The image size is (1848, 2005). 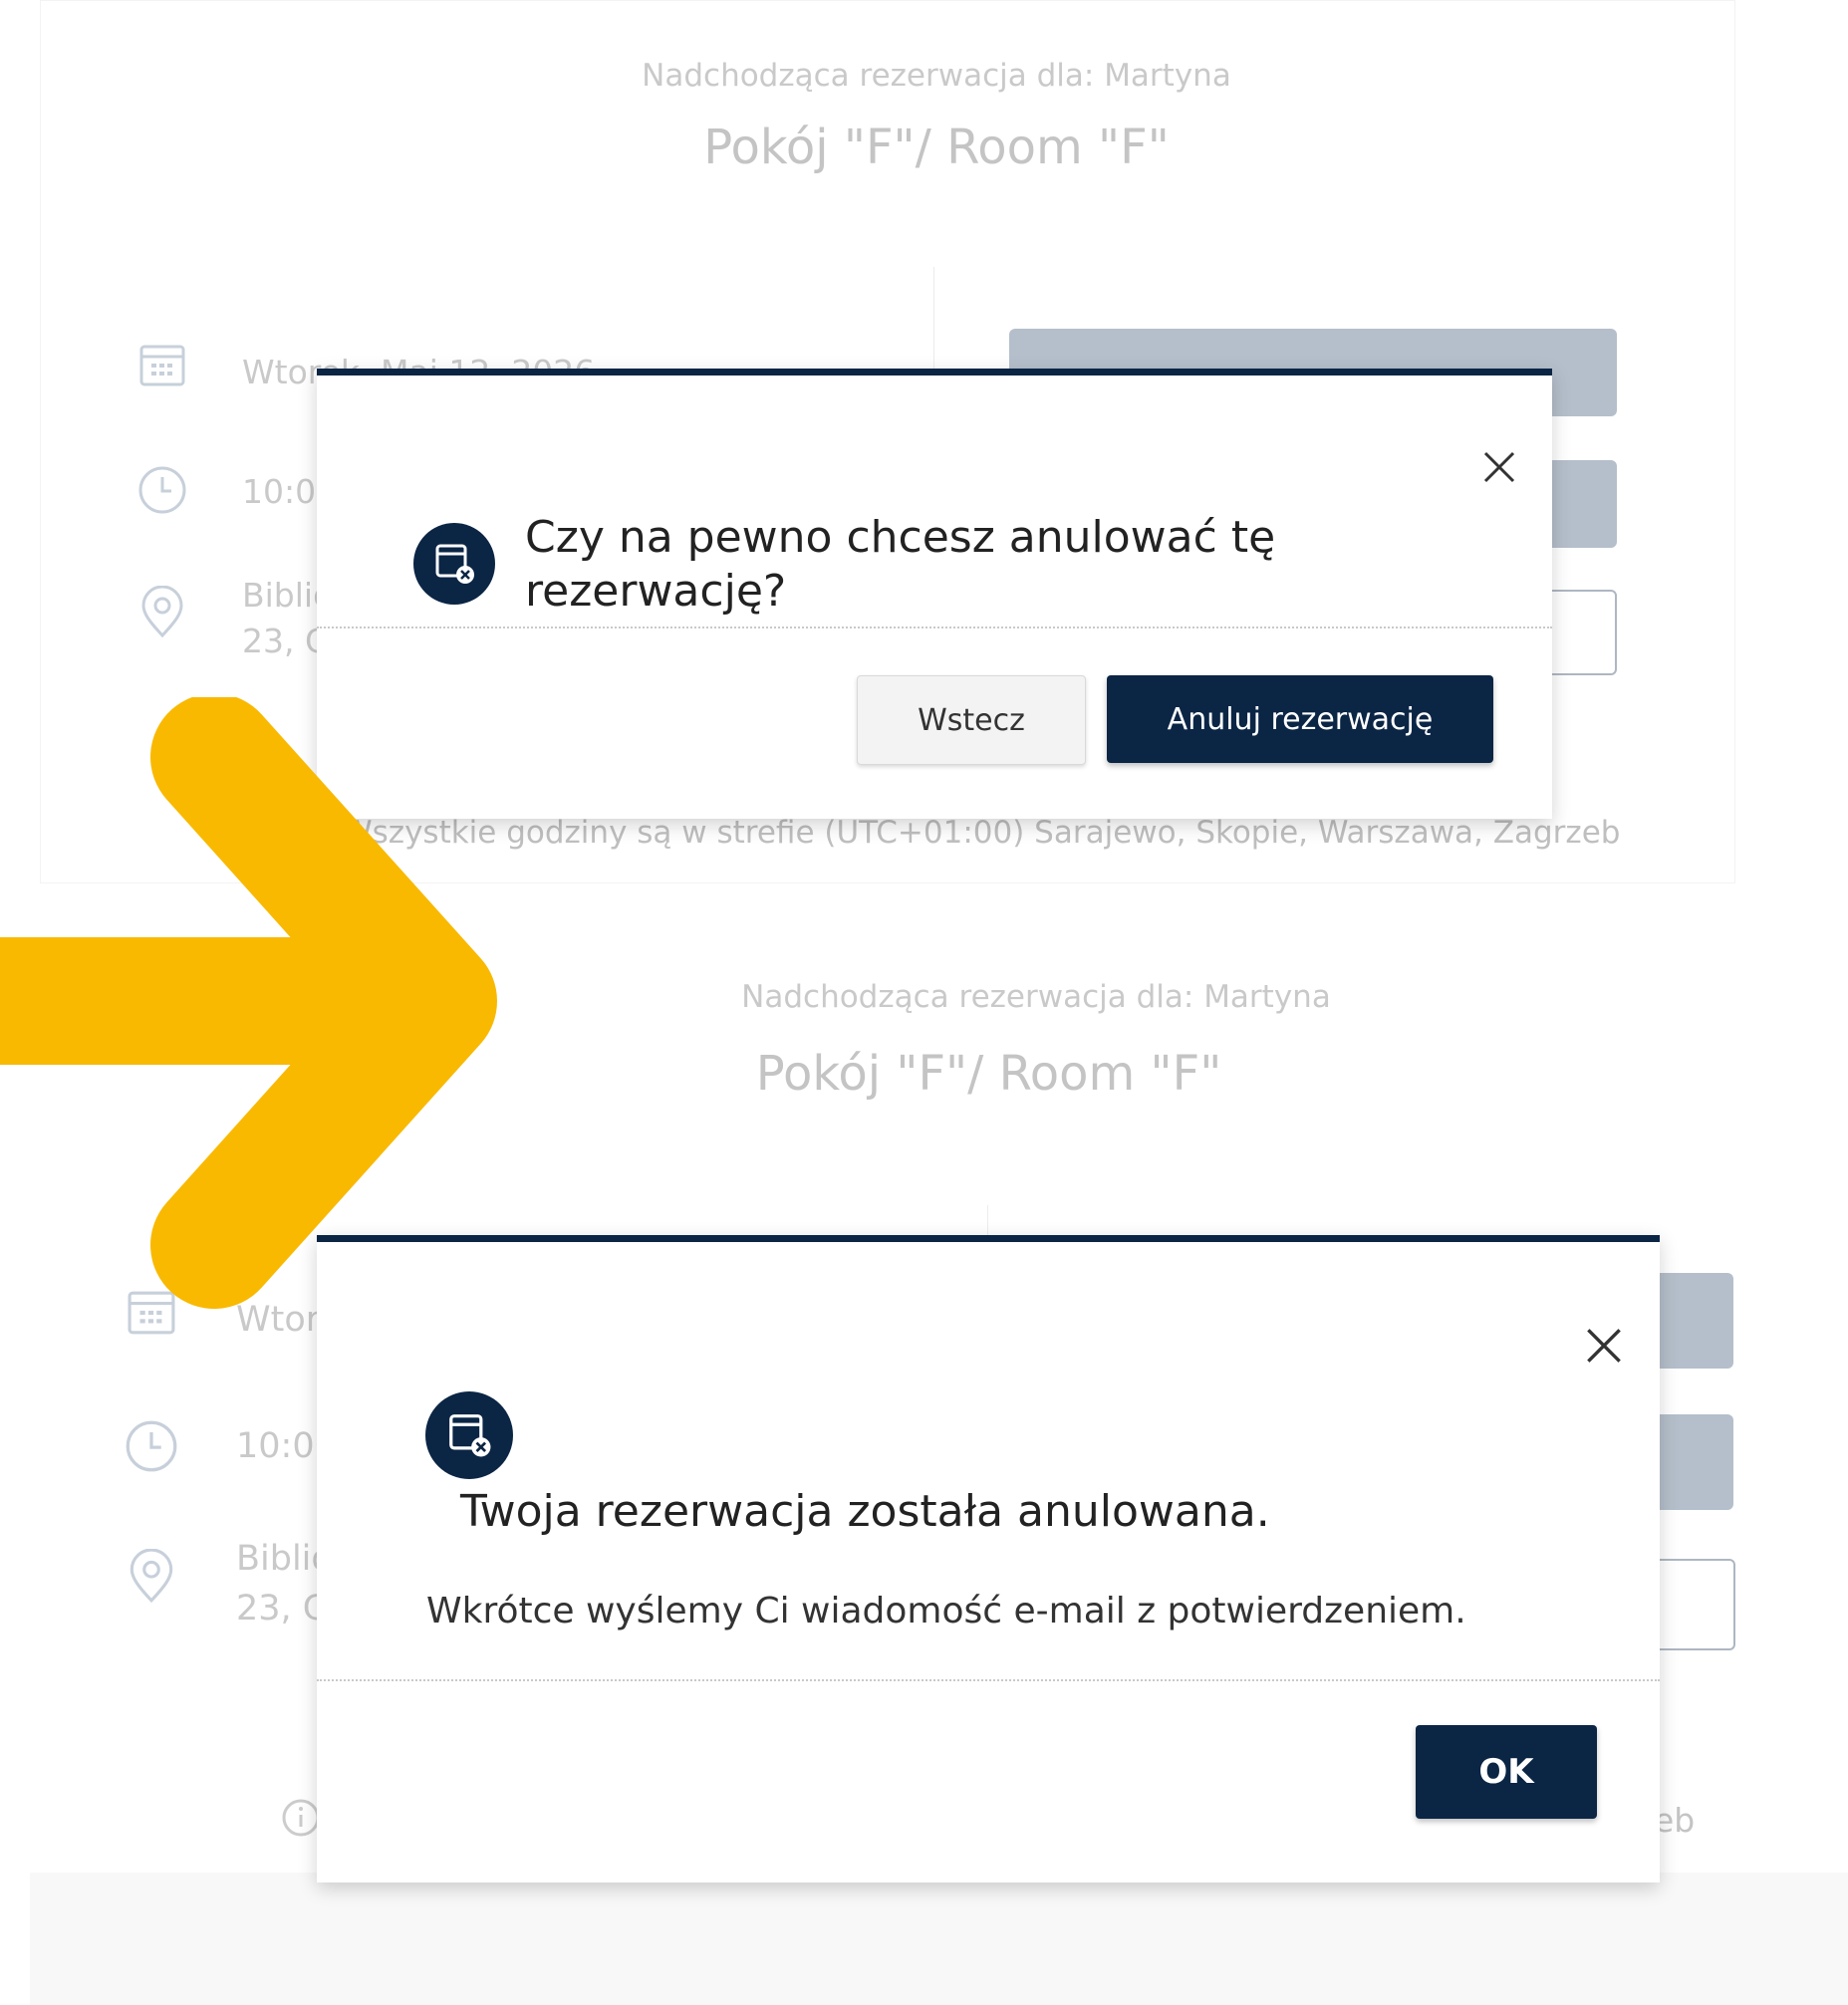 I want to click on cancel-reservation-button: Anuluj rezerwację, so click(x=1300, y=719).